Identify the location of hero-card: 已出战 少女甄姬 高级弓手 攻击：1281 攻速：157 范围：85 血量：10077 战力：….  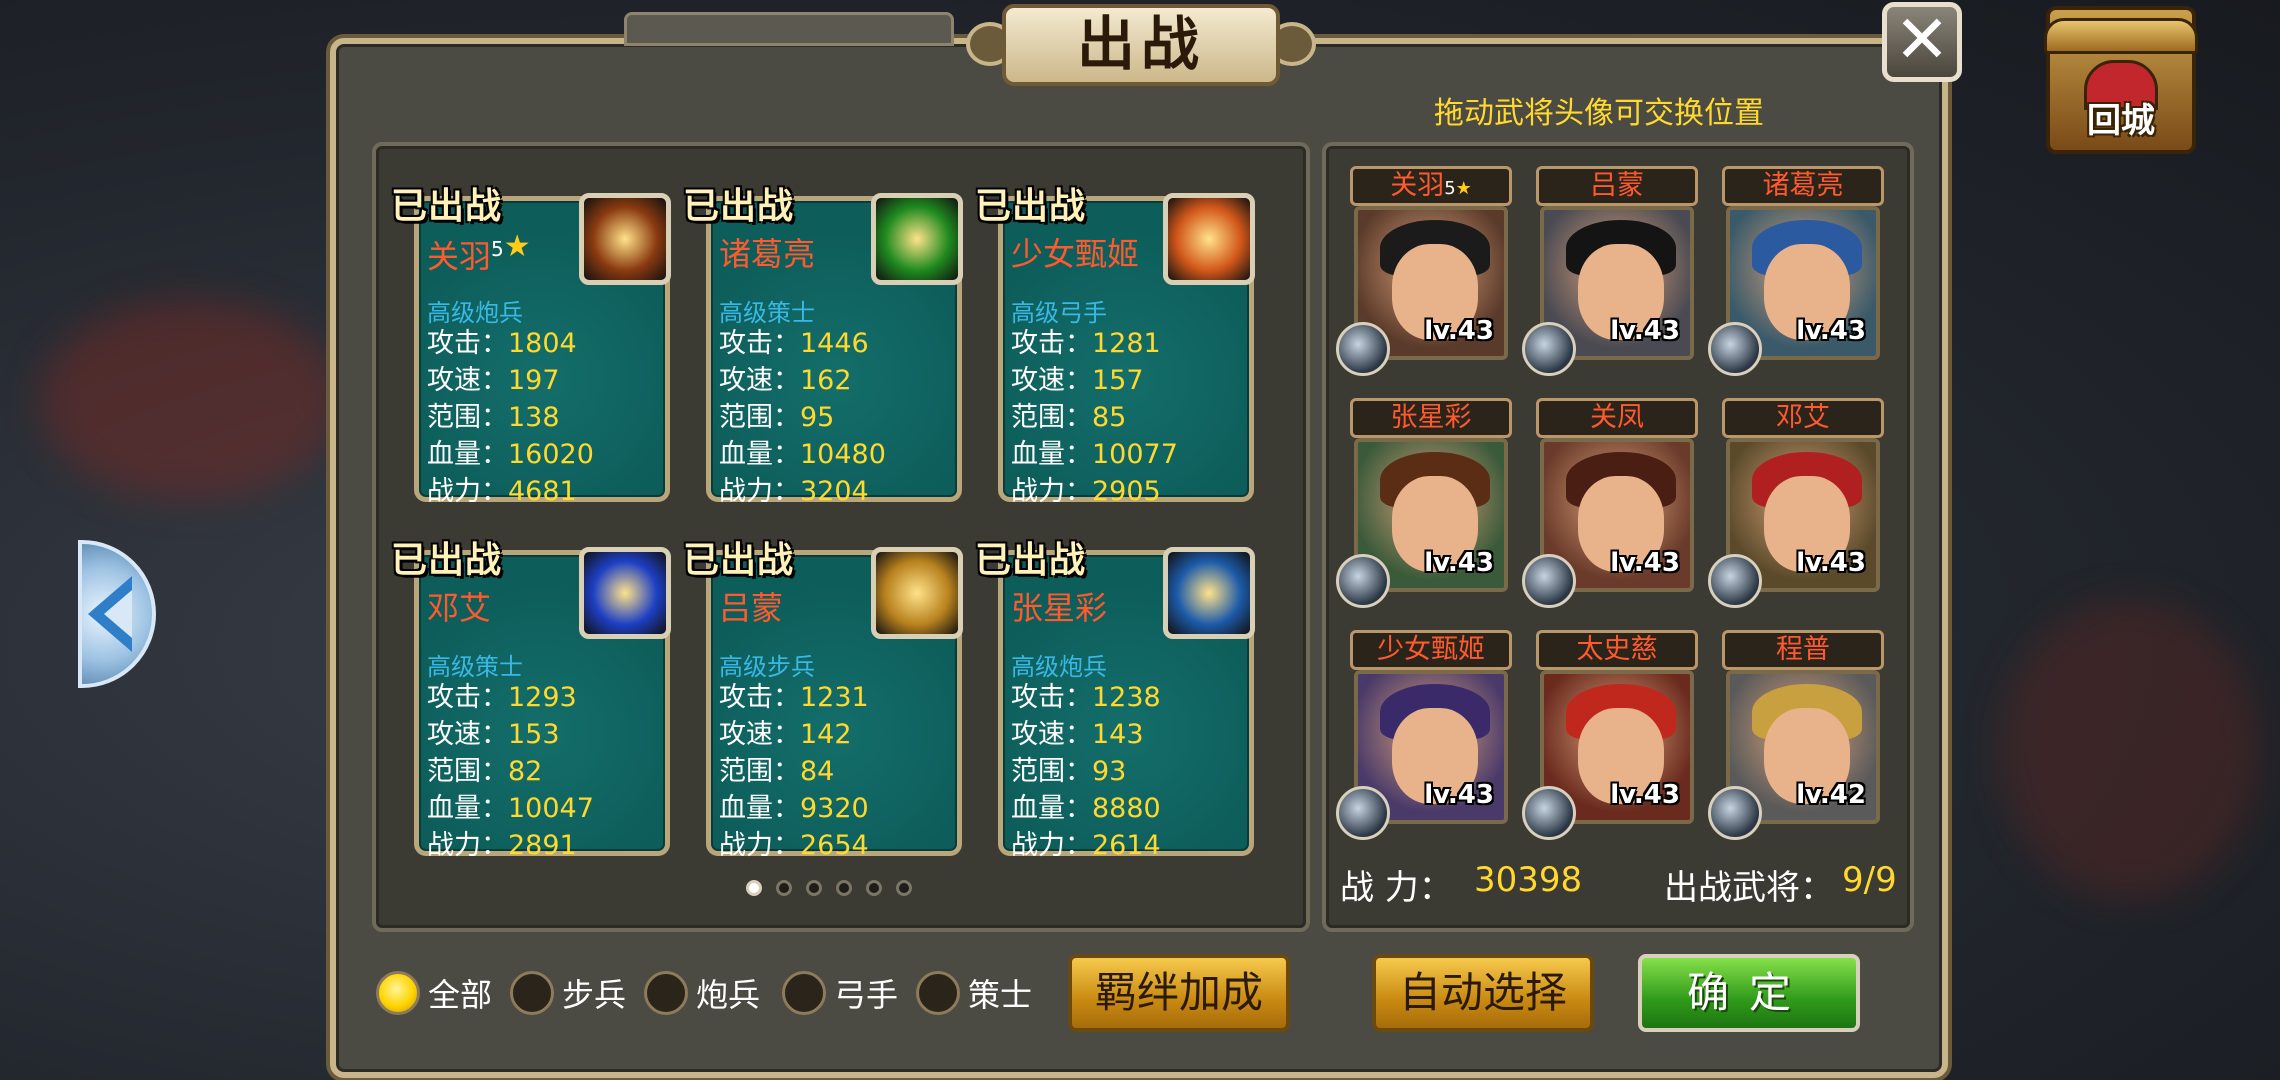
(1115, 346).